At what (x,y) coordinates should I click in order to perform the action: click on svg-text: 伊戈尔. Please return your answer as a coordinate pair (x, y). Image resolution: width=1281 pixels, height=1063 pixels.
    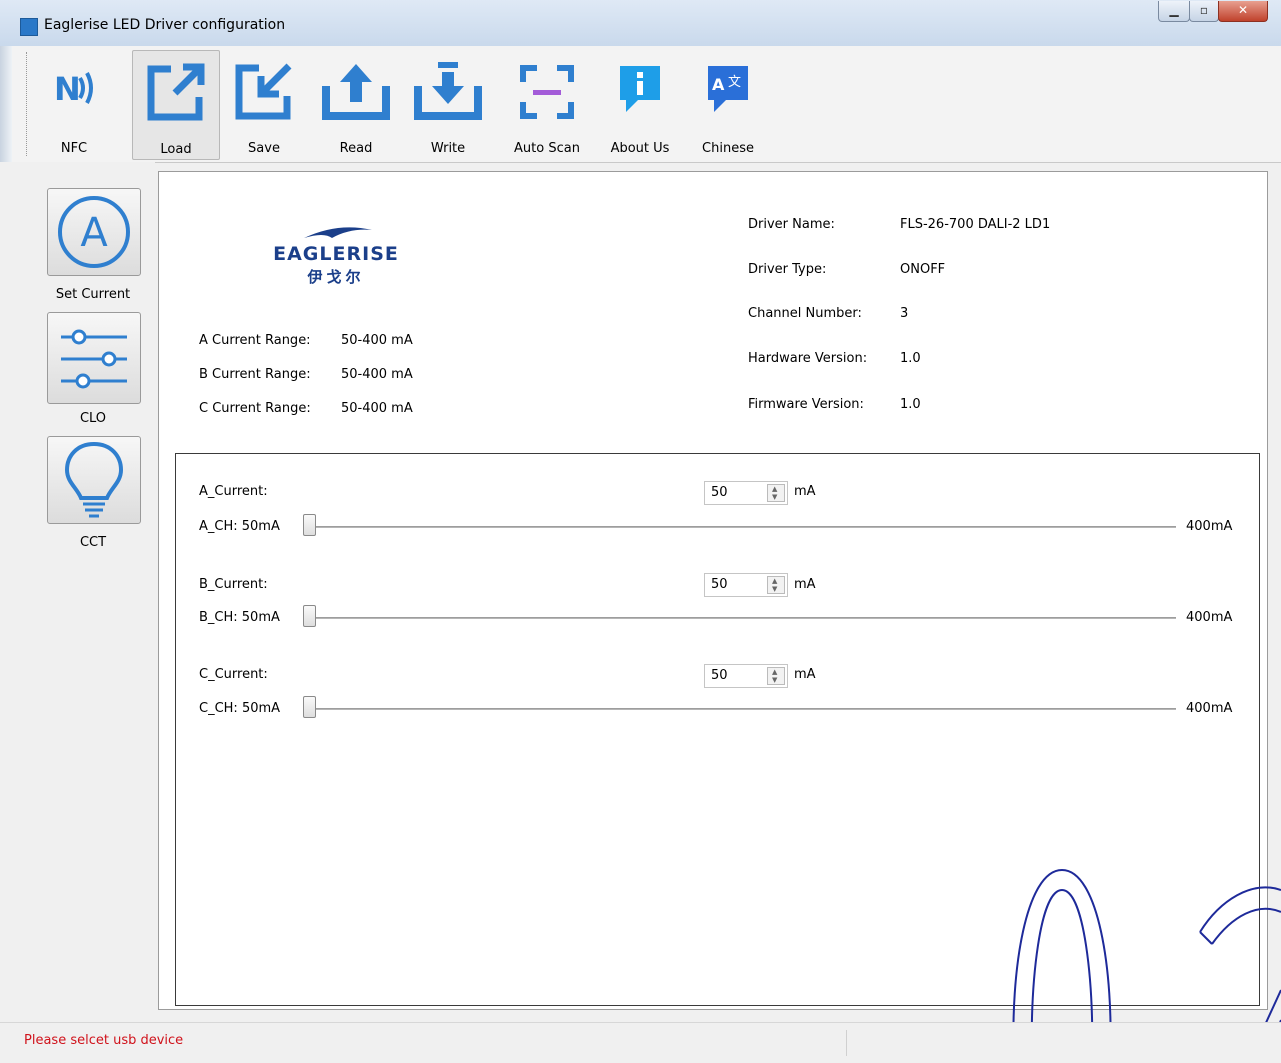
    Looking at the image, I should click on (335, 277).